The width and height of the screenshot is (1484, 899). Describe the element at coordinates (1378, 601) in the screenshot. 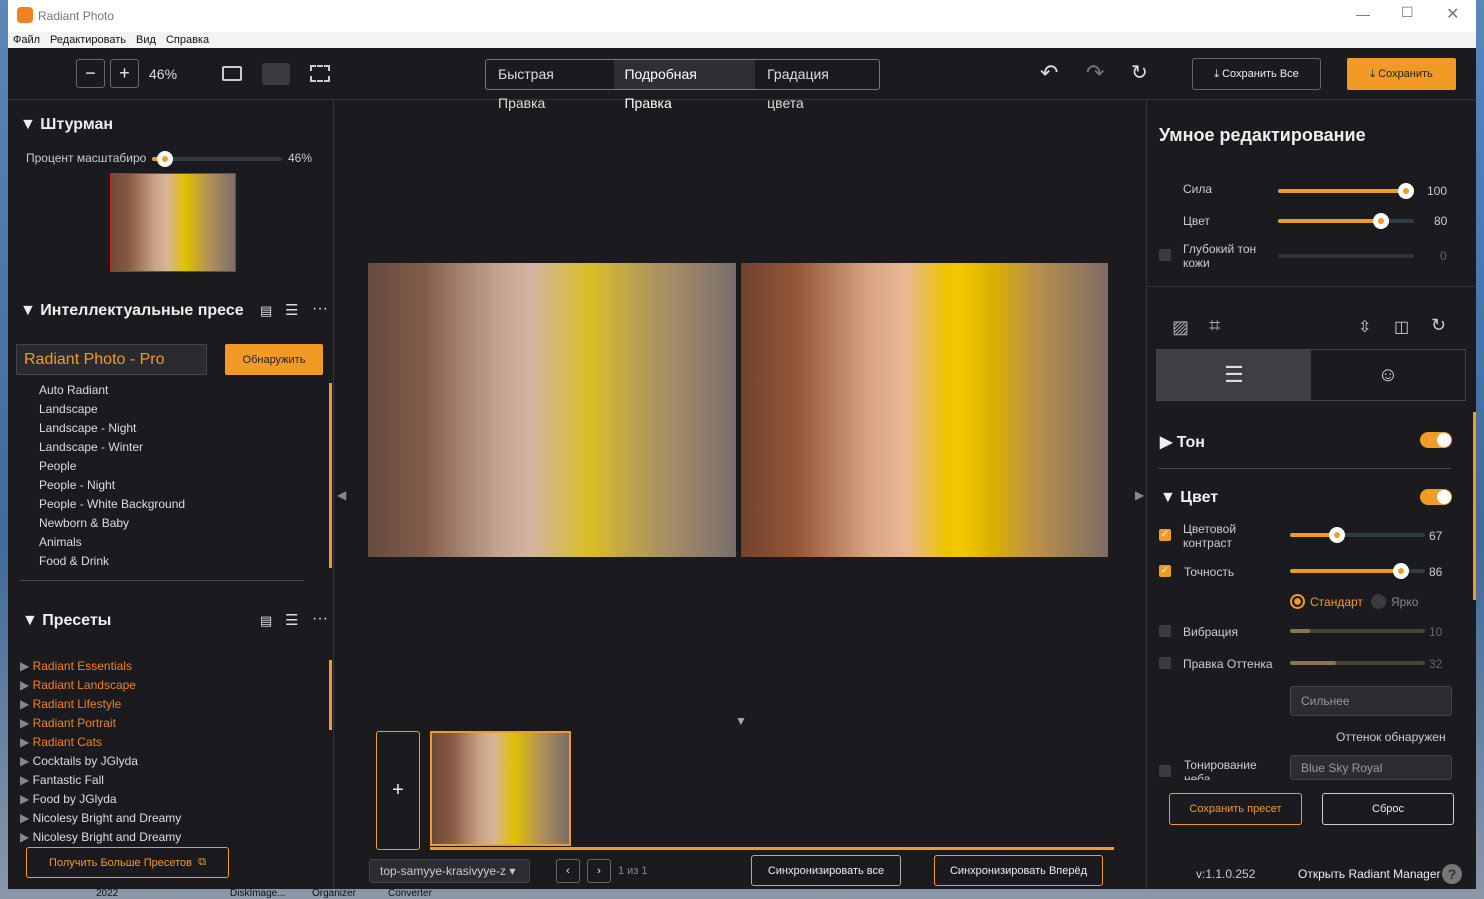

I see `radio-vivid` at that location.